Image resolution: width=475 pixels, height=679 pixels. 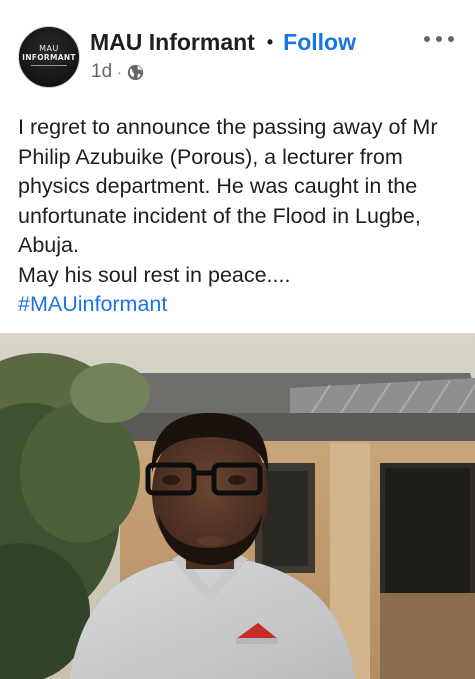 I want to click on globe-icon, so click(x=135, y=72).